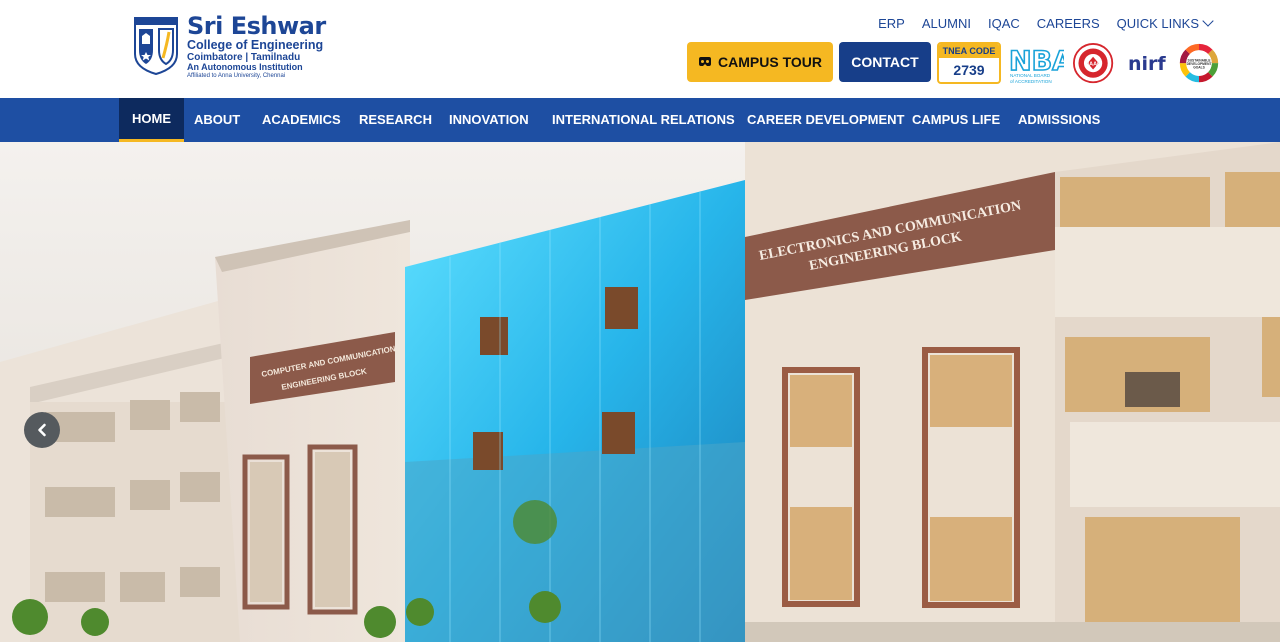 The image size is (1280, 642). Describe the element at coordinates (256, 26) in the screenshot. I see `brand-name: Sri Eshwar` at that location.